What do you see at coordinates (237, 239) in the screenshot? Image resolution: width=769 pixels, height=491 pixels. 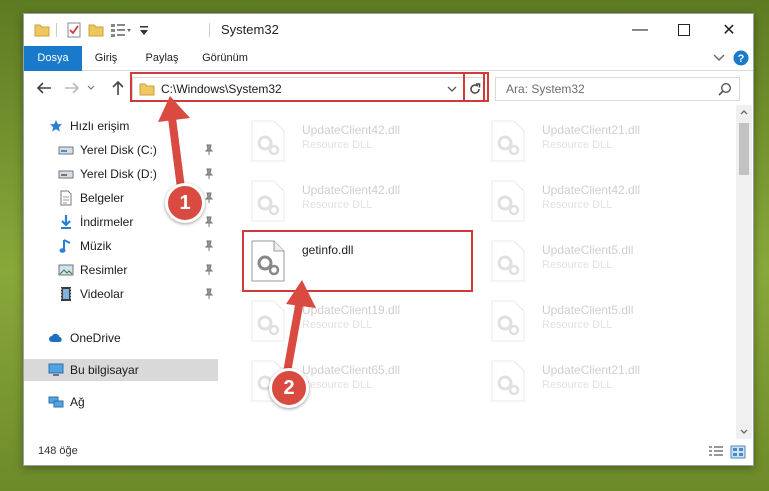 I see `annotation-arrows` at bounding box center [237, 239].